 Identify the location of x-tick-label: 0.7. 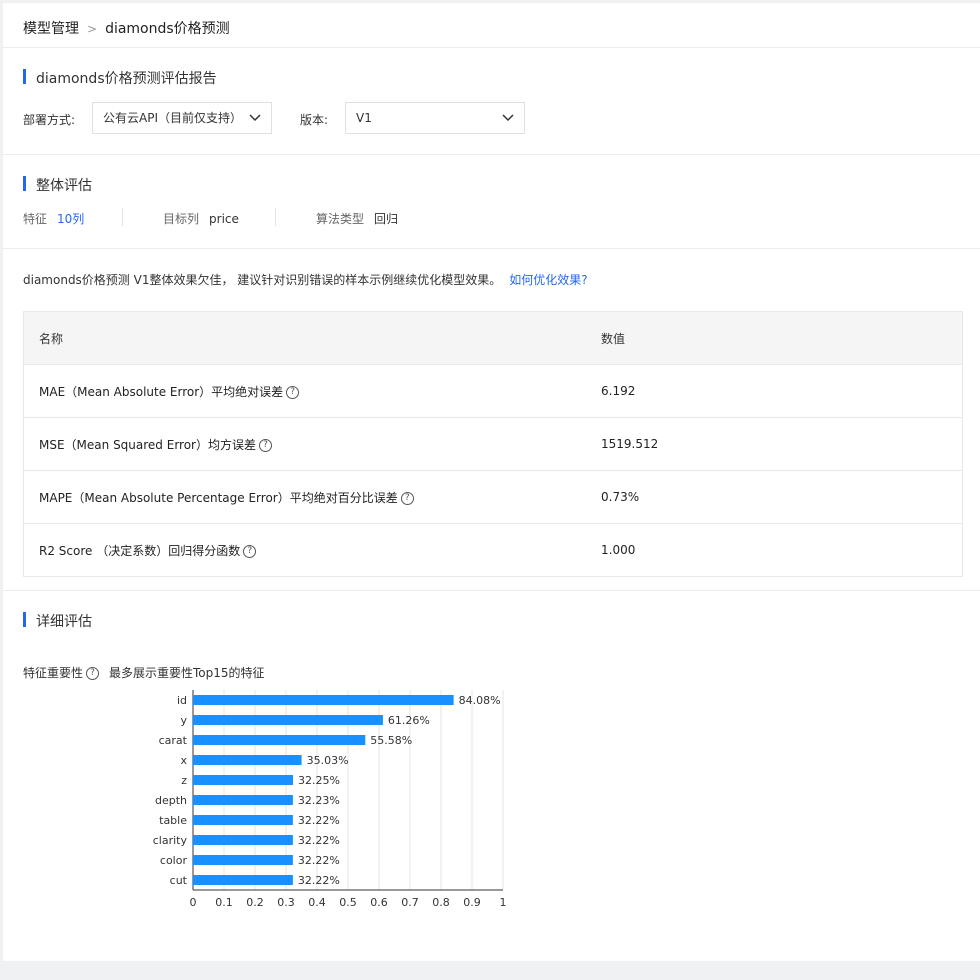
(410, 902).